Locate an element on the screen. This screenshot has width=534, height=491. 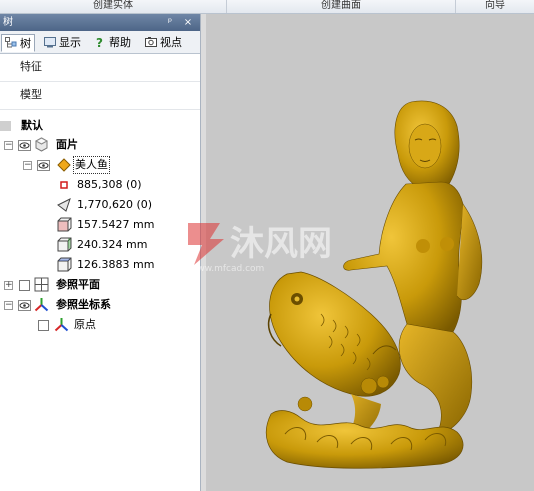
watermark-text: 沐风网 is located at coordinates (281, 244).